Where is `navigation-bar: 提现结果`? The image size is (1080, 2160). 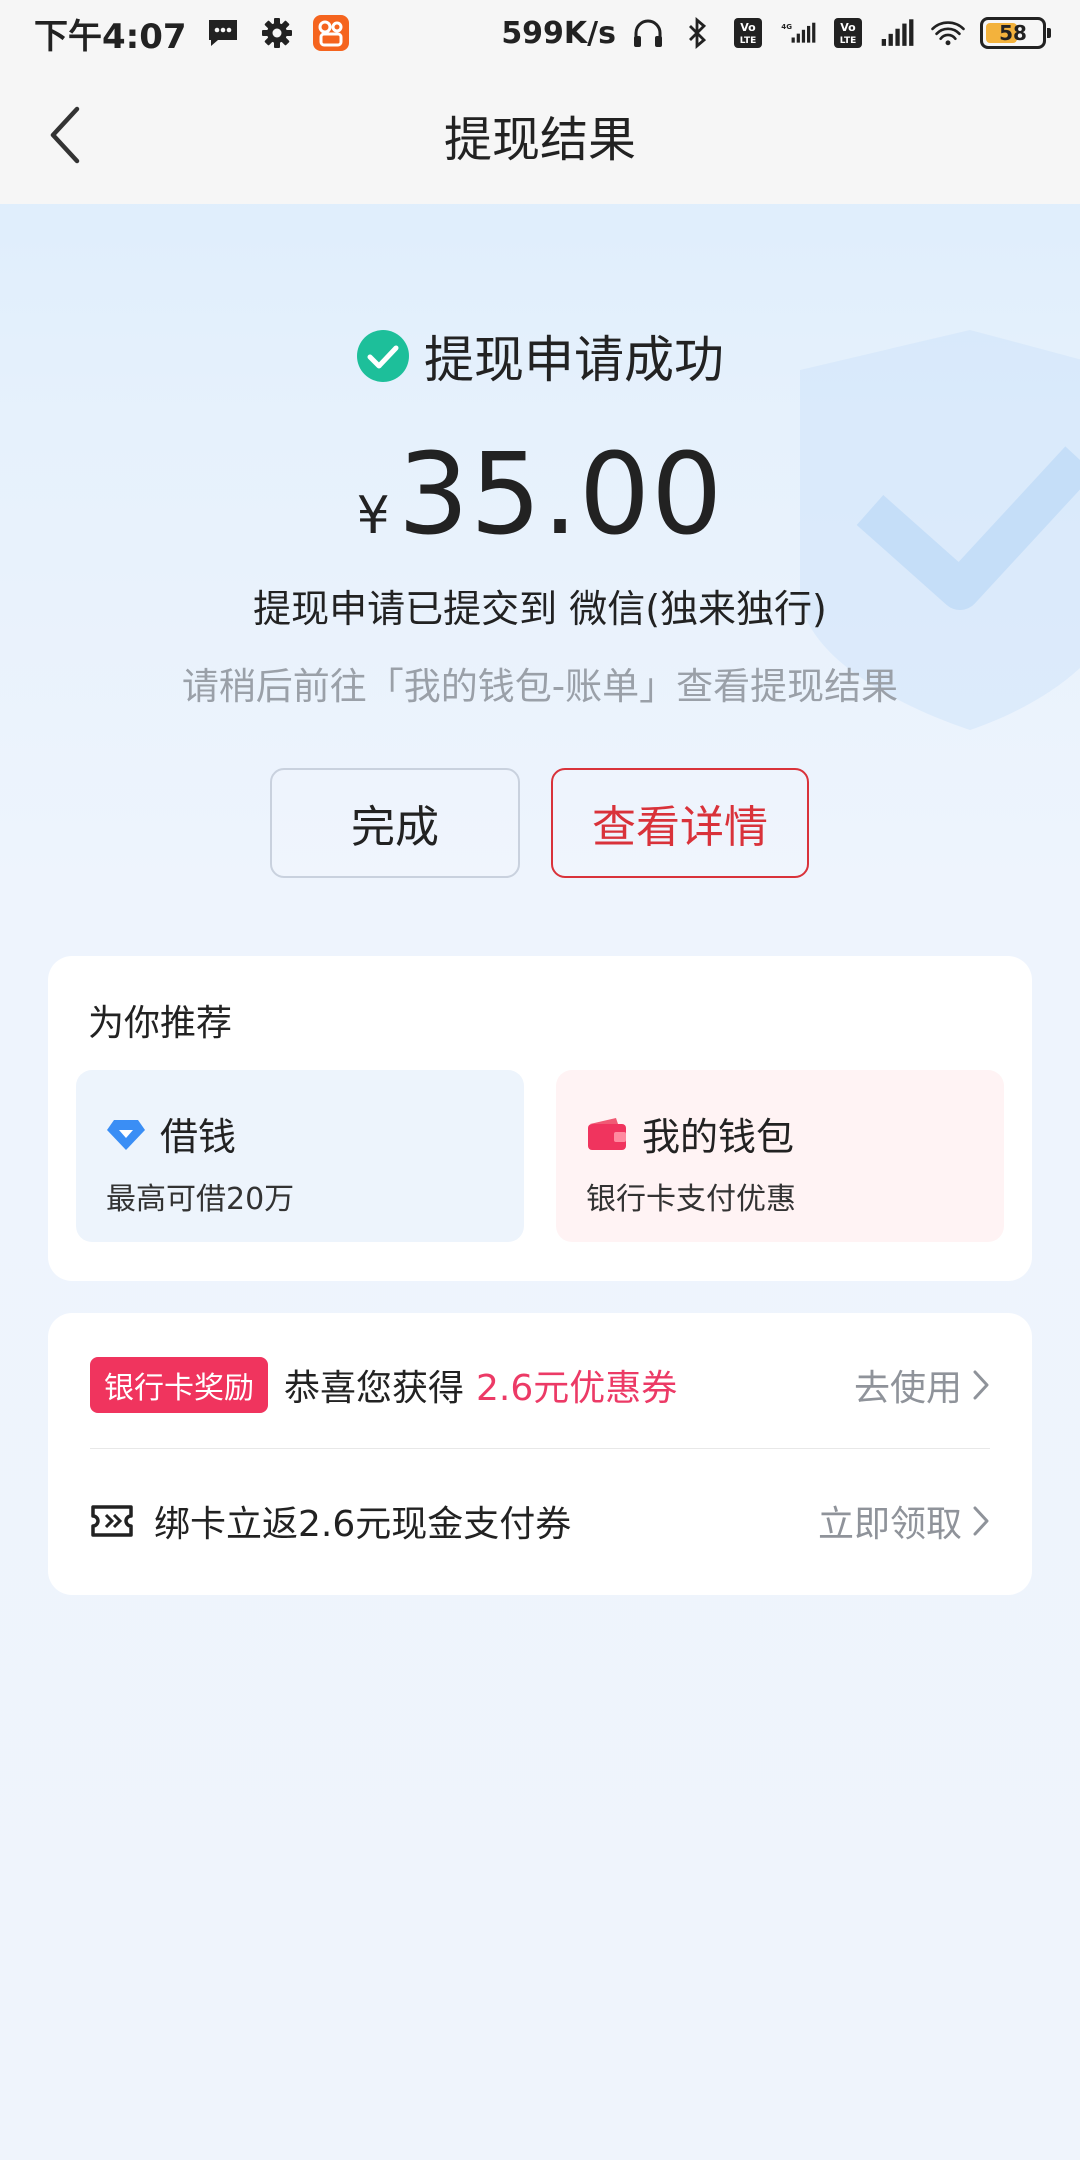 navigation-bar: 提现结果 is located at coordinates (540, 135).